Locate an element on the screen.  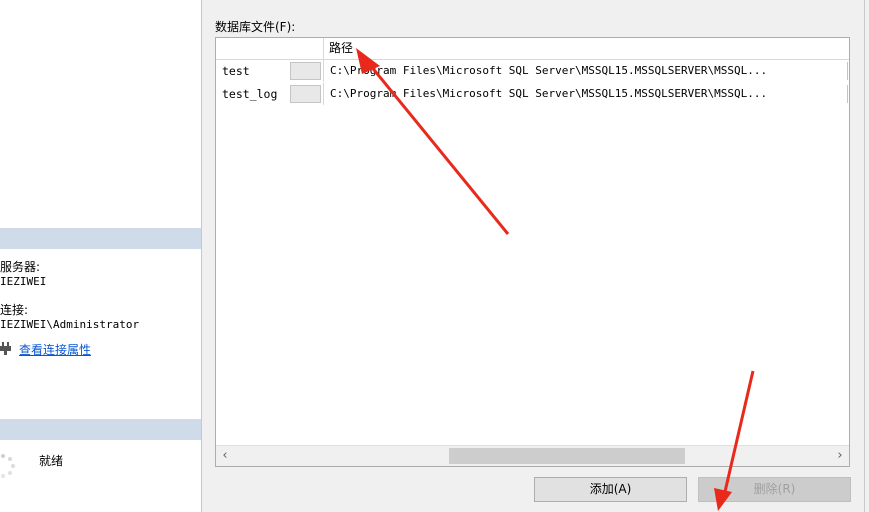
server-label: 服务器: is located at coordinates (20, 267).